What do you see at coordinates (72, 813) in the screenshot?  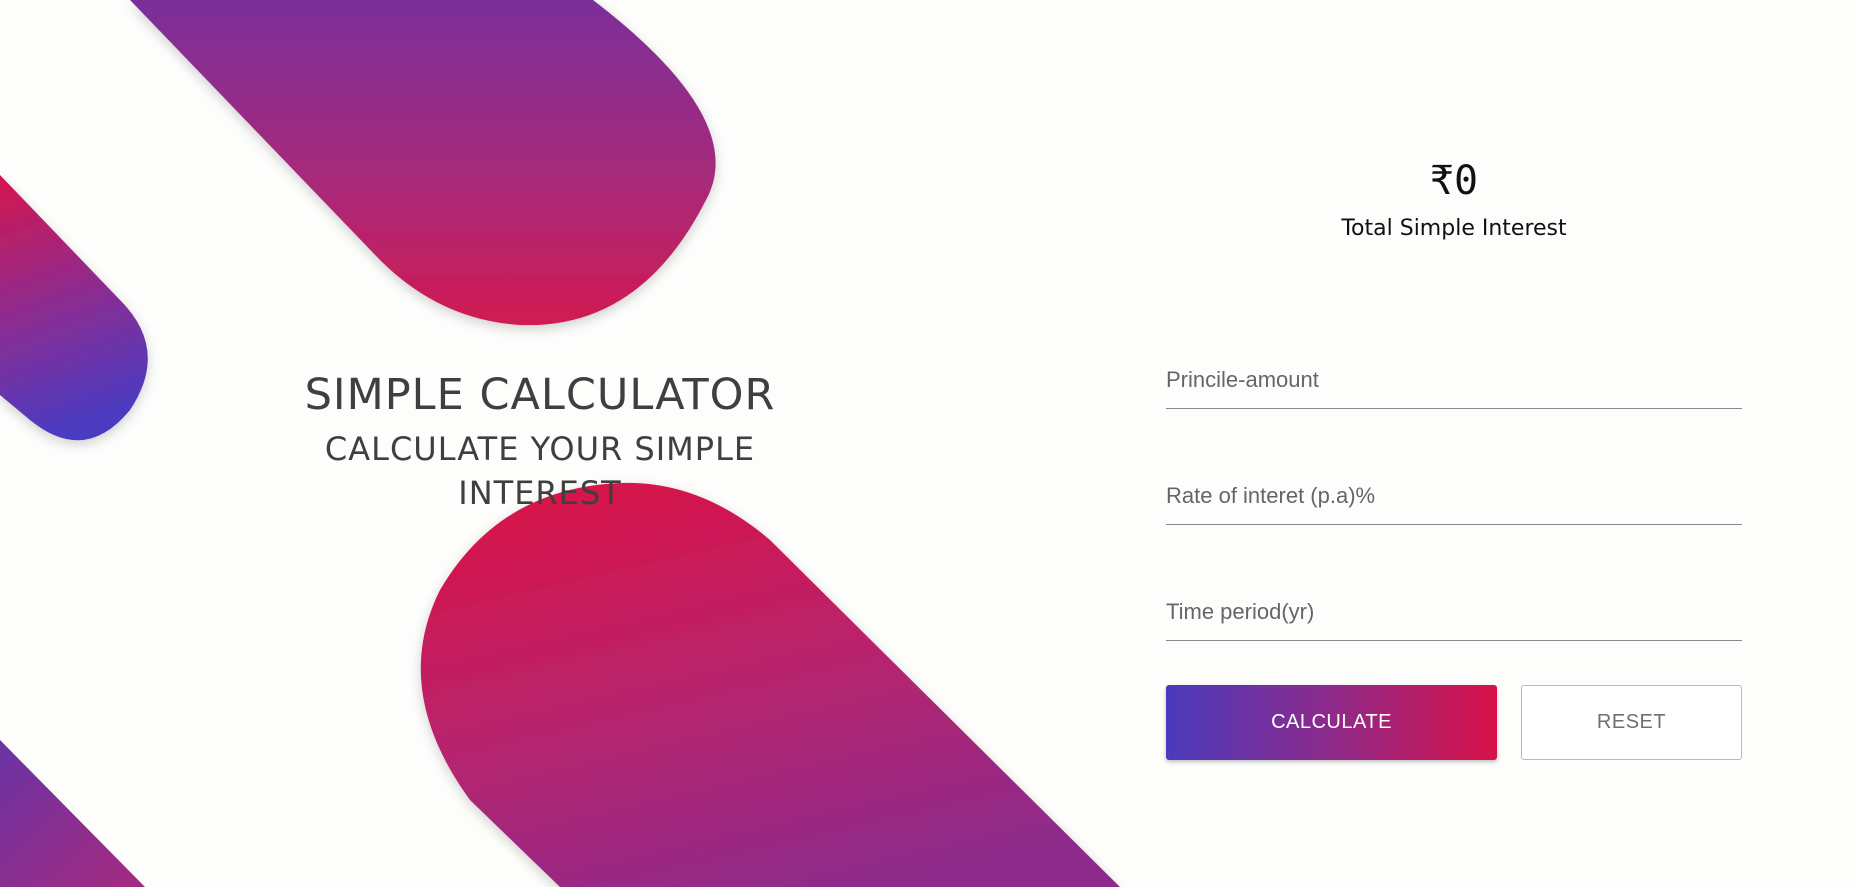 I see `corner-stripe-shape` at bounding box center [72, 813].